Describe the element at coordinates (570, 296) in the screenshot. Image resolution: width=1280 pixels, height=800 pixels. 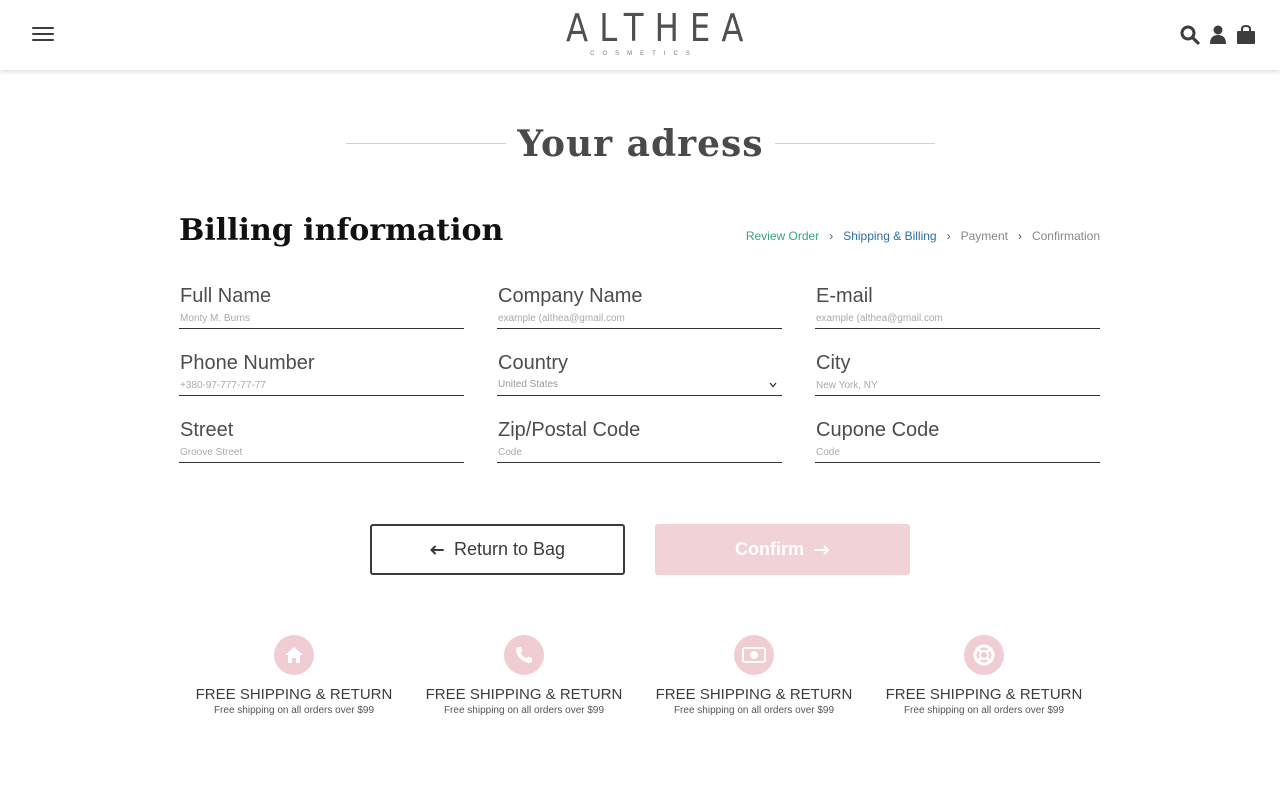
I see `company-name-label: Company Name` at that location.